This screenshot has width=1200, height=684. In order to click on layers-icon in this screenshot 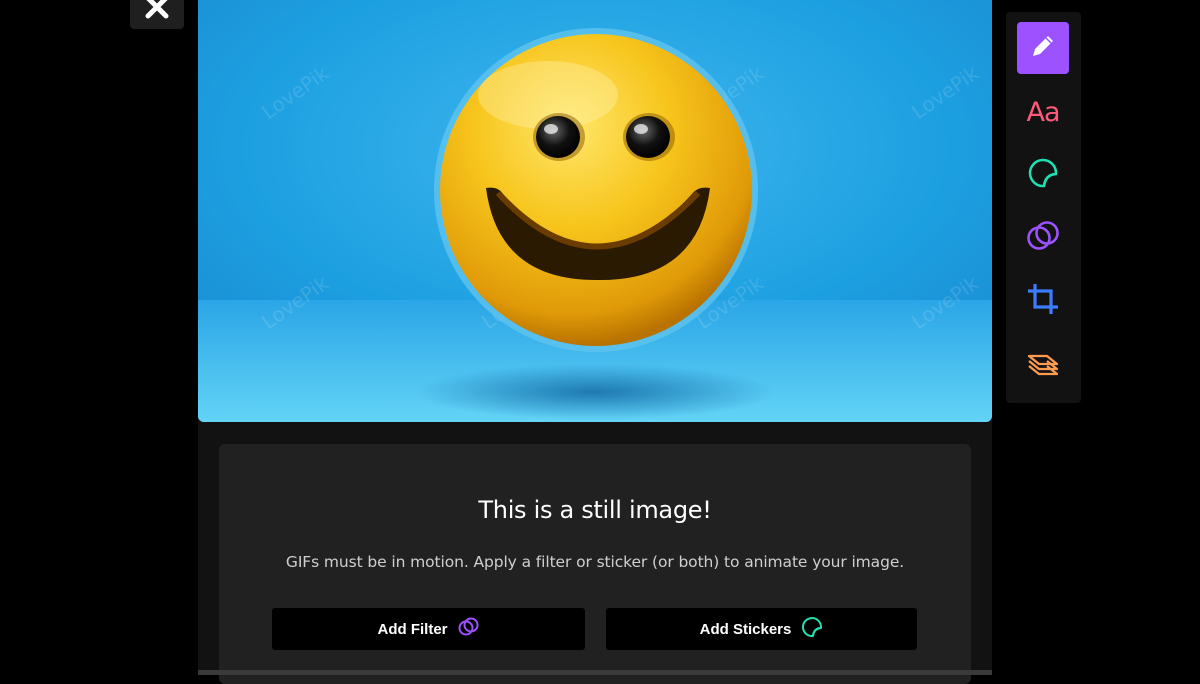, I will do `click(1043, 364)`.